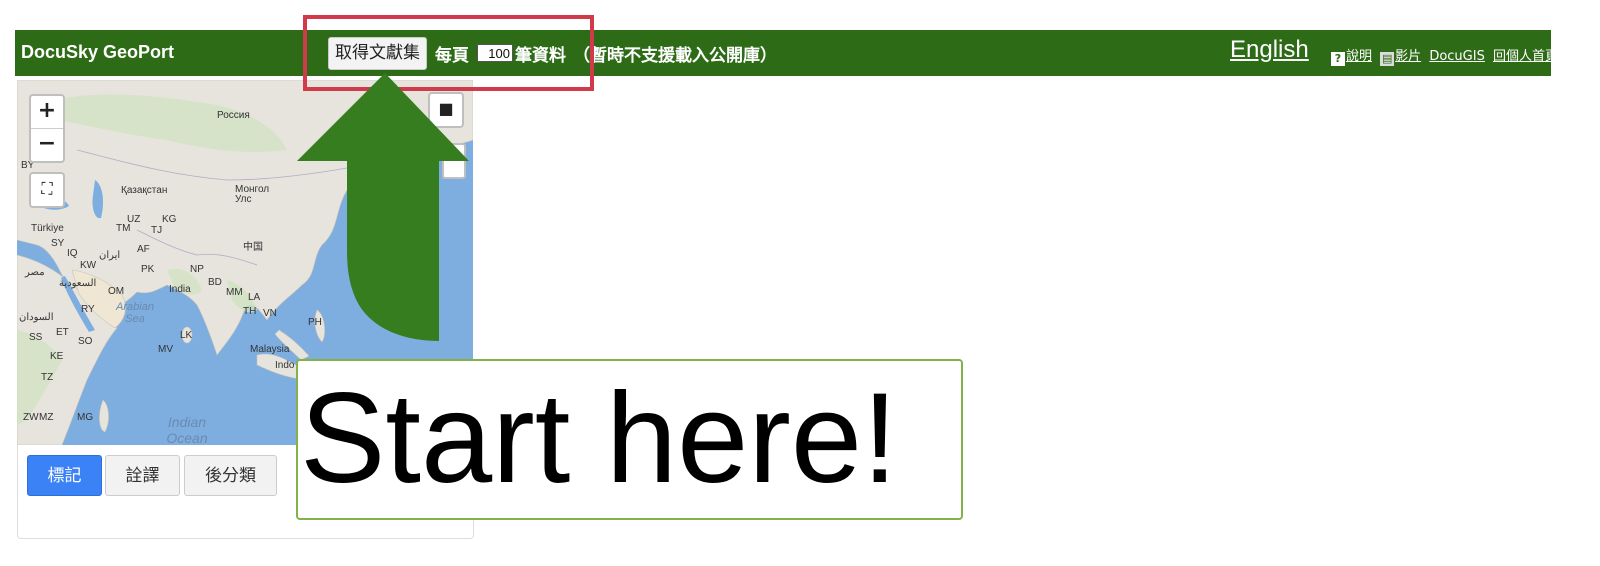  What do you see at coordinates (88, 265) in the screenshot?
I see `map-label-kw: KW` at bounding box center [88, 265].